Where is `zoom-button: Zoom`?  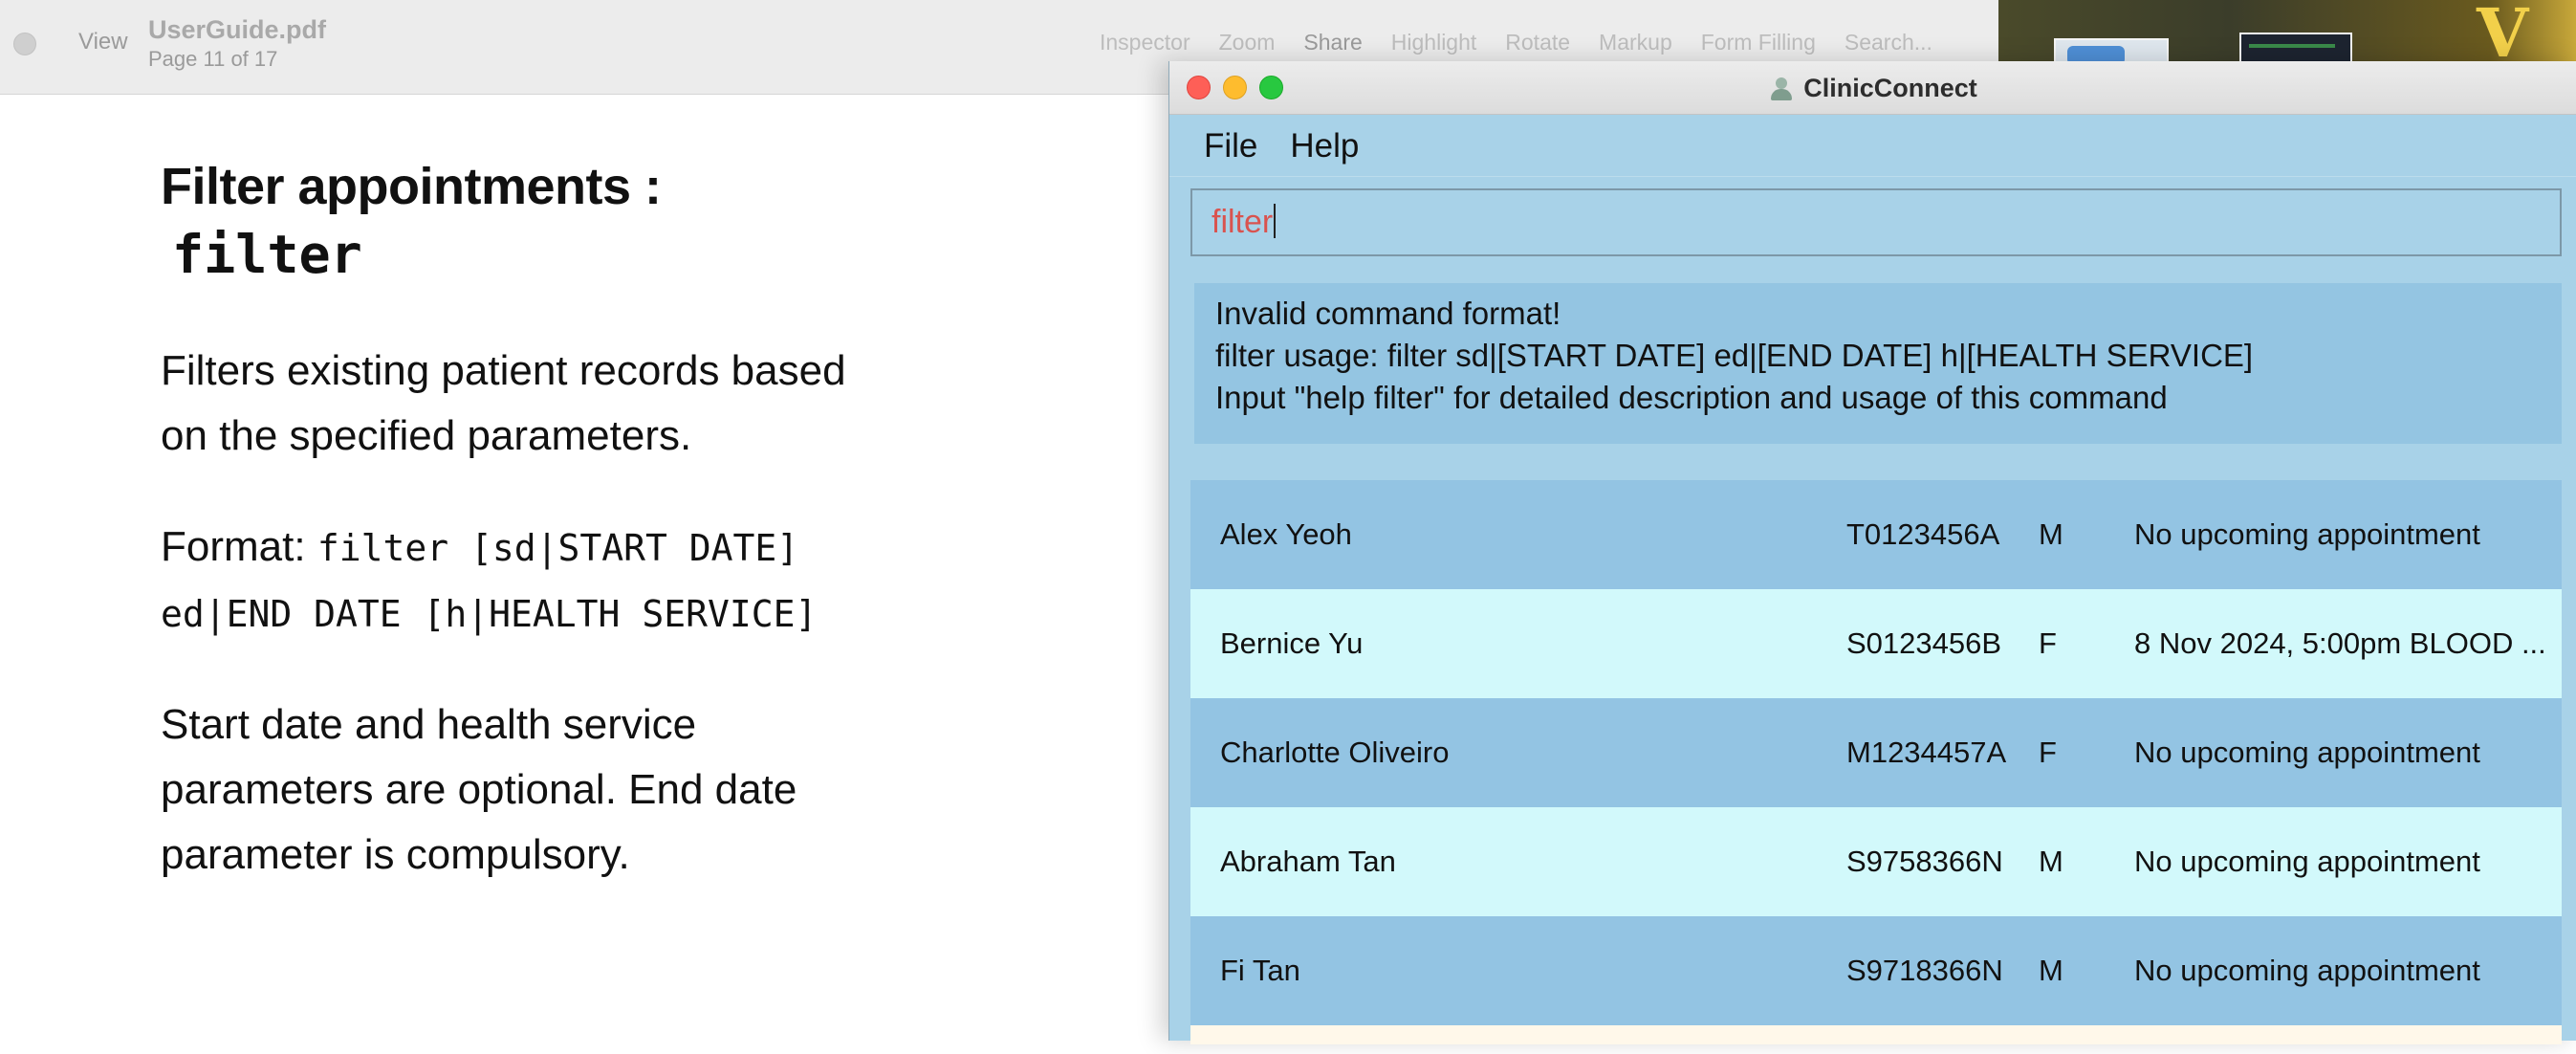 zoom-button: Zoom is located at coordinates (1247, 42).